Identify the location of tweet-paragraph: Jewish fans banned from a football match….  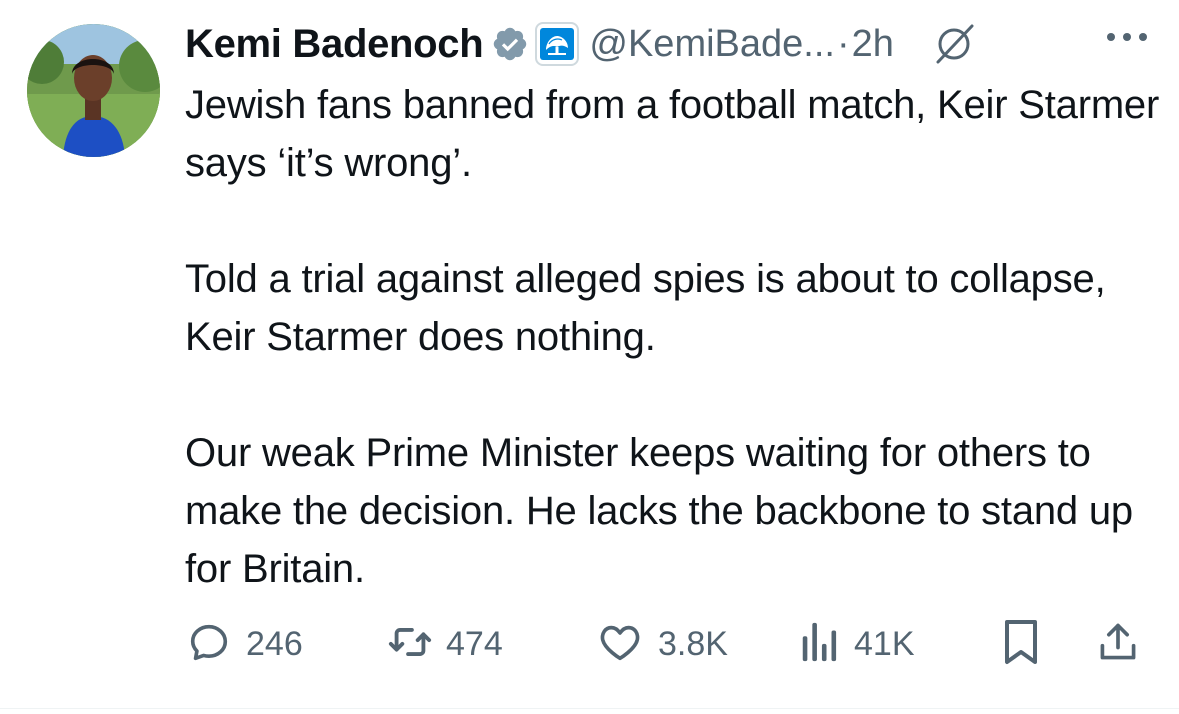
(672, 134).